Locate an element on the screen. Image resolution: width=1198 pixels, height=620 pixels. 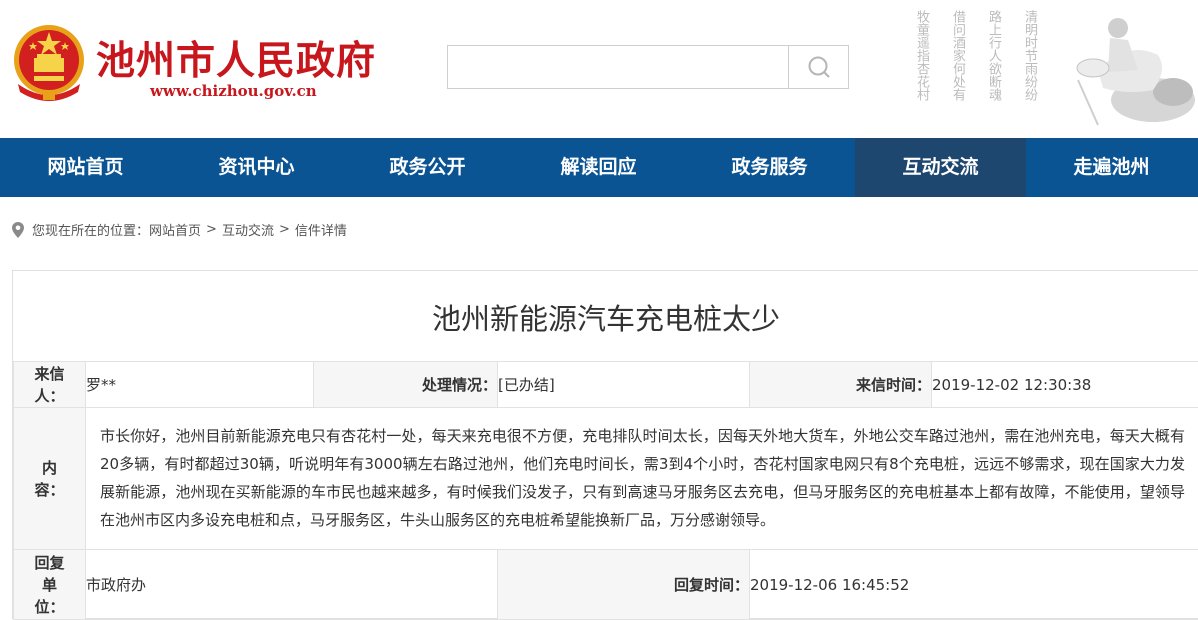
poem-line: 牧童遥指杏花村 is located at coordinates (920, 55).